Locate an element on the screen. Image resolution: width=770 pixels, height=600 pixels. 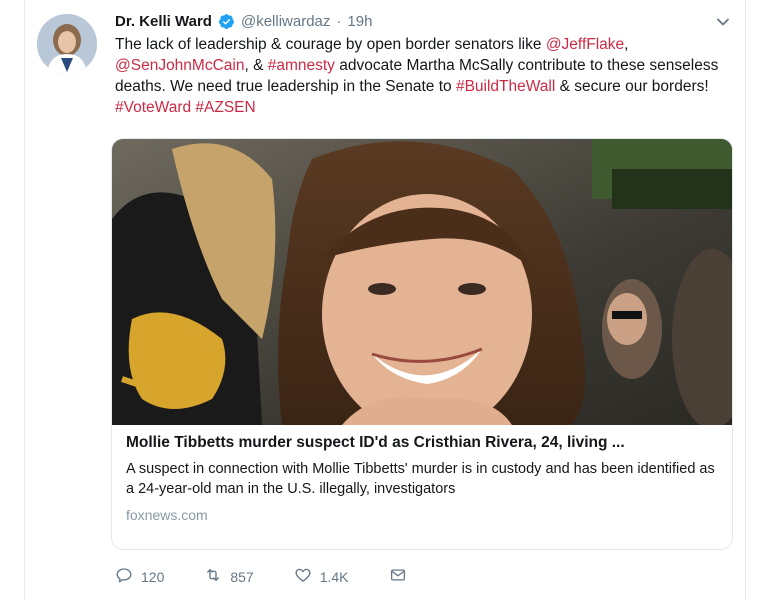
tweet-text-segment: & secure our borders! is located at coordinates (632, 86).